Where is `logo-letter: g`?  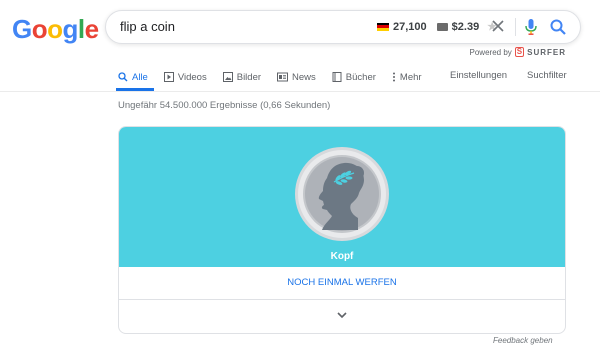
logo-letter: g is located at coordinates (70, 29).